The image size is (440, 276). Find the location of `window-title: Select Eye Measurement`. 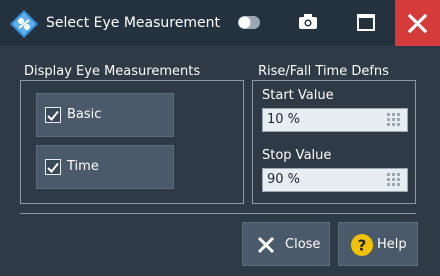

window-title: Select Eye Measurement is located at coordinates (133, 23).